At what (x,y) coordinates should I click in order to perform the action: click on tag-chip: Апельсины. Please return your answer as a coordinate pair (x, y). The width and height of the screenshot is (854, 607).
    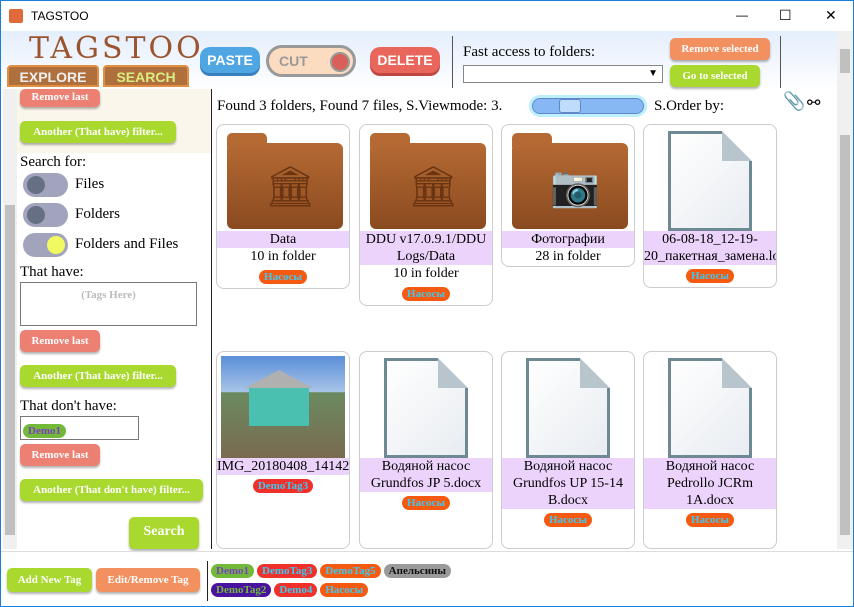
    Looking at the image, I should click on (417, 571).